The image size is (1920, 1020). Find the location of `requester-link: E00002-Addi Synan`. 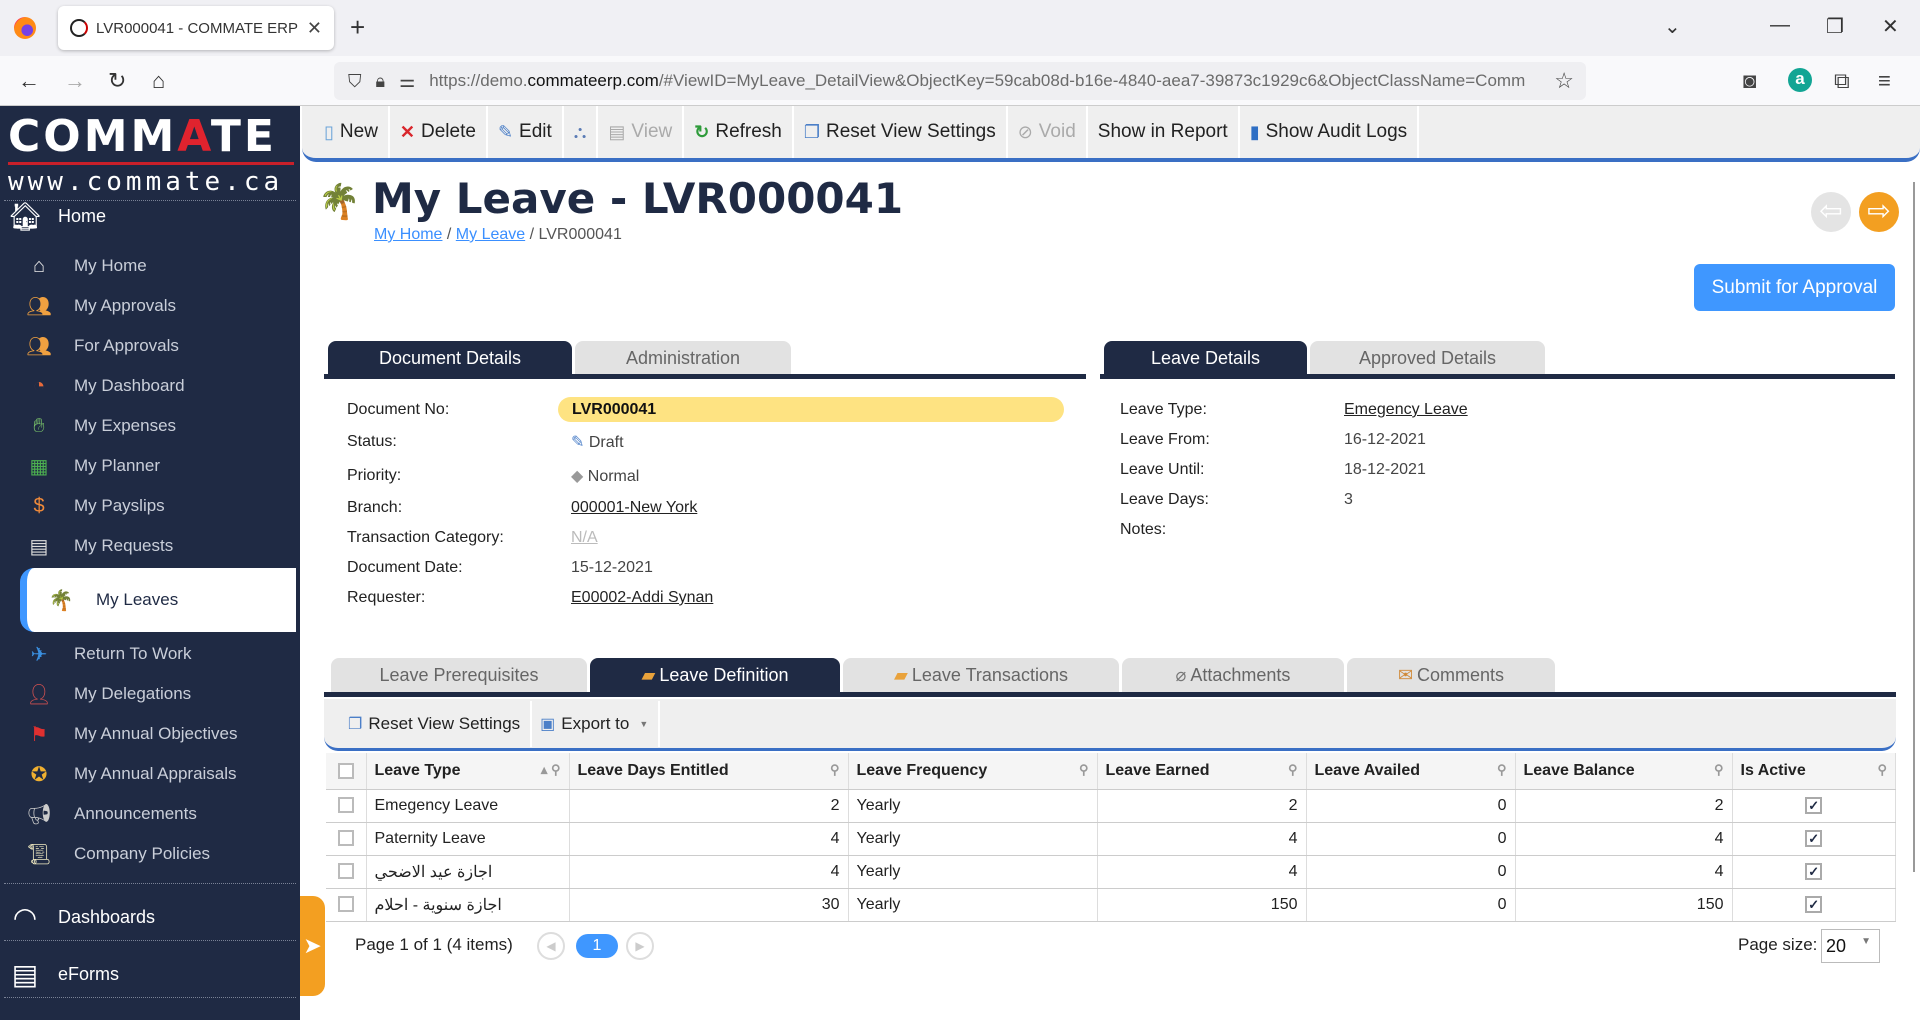

requester-link: E00002-Addi Synan is located at coordinates (642, 598).